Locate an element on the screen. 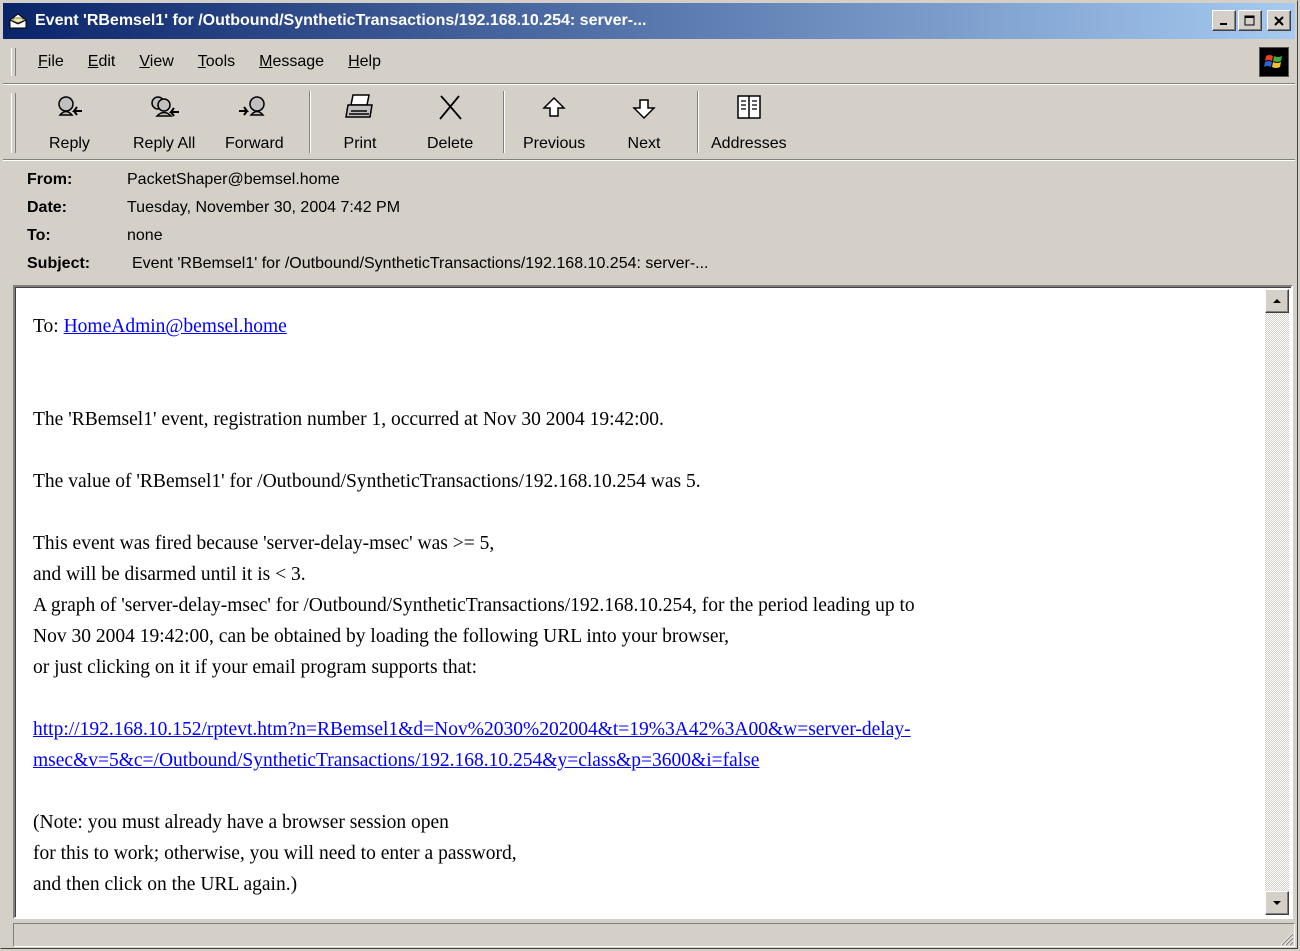 This screenshot has height=951, width=1300. from-row: From: PacketShaper@bemsel.home is located at coordinates (183, 180).